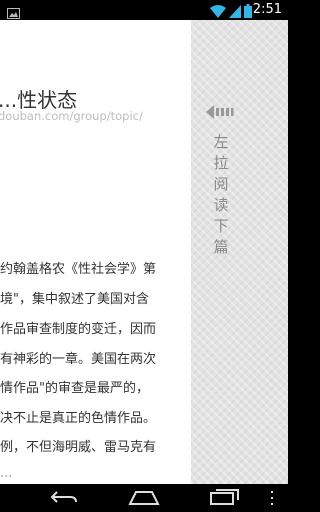  Describe the element at coordinates (74, 299) in the screenshot. I see `article-line: 境"，集中叙述了美国对含` at that location.